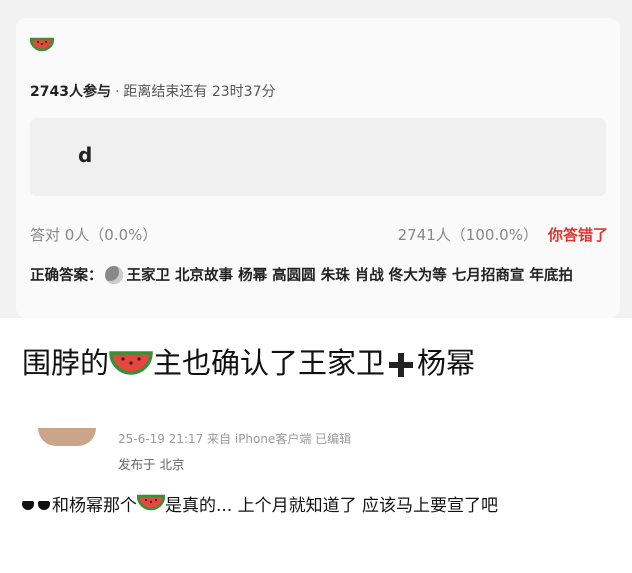 The image size is (632, 573). What do you see at coordinates (36, 506) in the screenshot?
I see `sunglasses-icon` at bounding box center [36, 506].